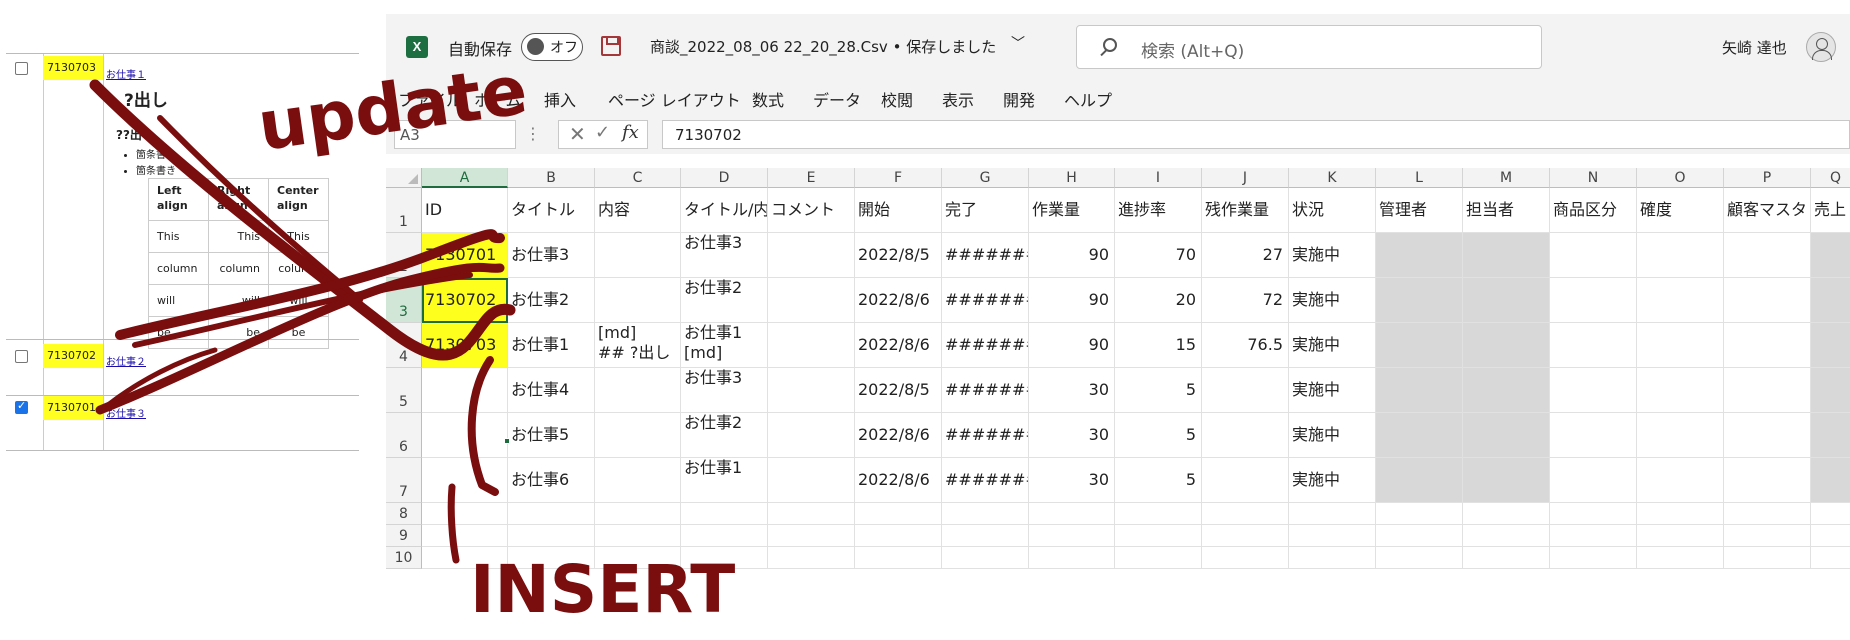  What do you see at coordinates (638, 210) in the screenshot?
I see `cell-c1: 内容` at bounding box center [638, 210].